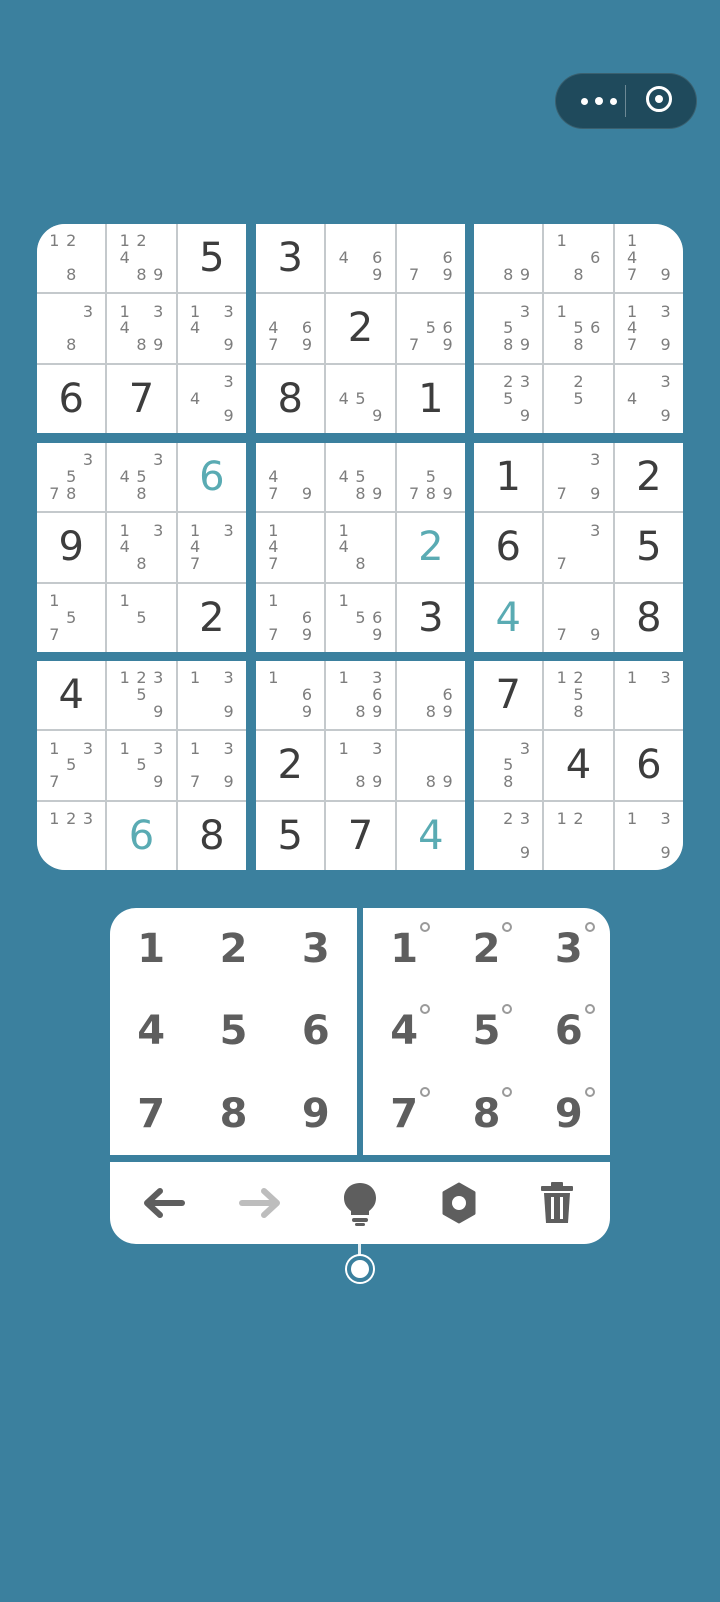 This screenshot has width=720, height=1602. Describe the element at coordinates (508, 398) in the screenshot. I see `sudoku-cell: 2359` at that location.